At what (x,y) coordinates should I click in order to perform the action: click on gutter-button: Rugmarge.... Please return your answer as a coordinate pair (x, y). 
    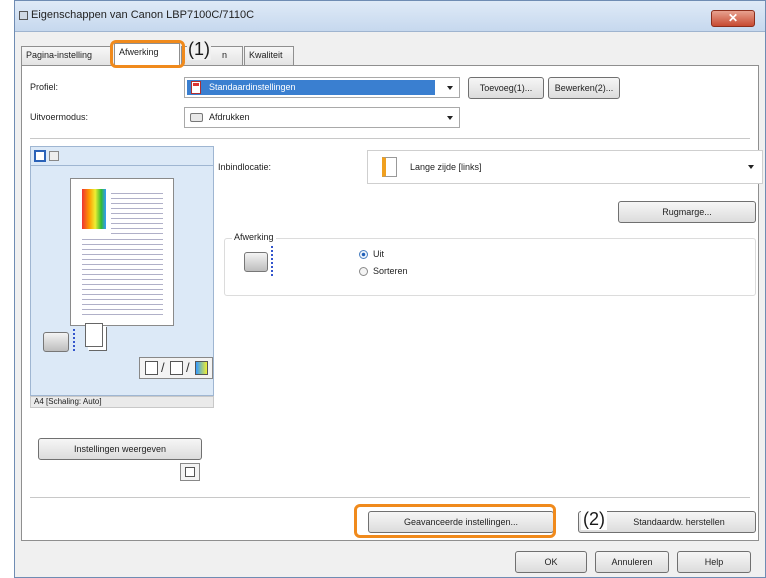
    Looking at the image, I should click on (687, 212).